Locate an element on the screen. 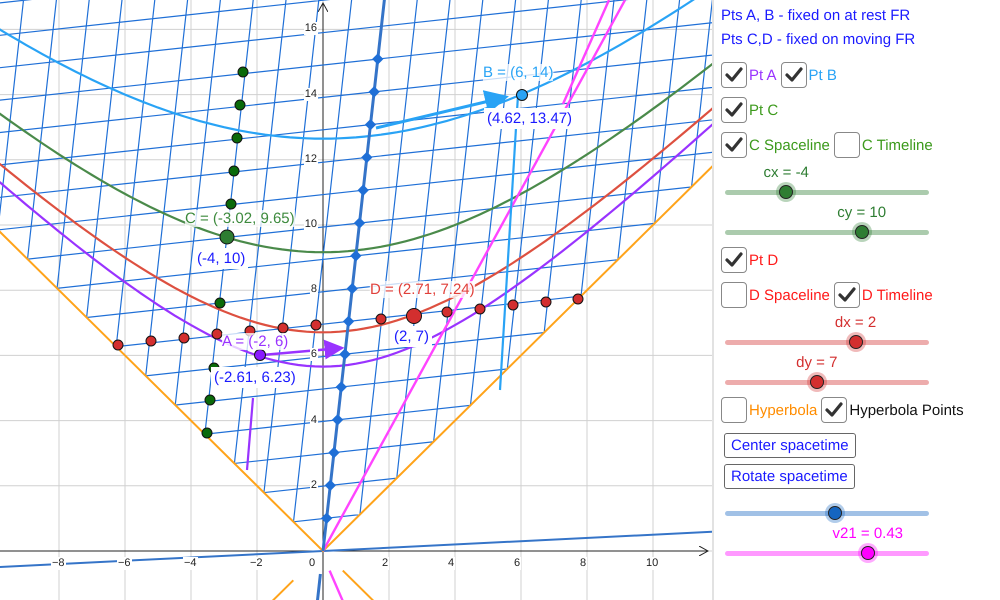 This screenshot has width=1000, height=600. point-label: A = (-2, 6) is located at coordinates (255, 341).